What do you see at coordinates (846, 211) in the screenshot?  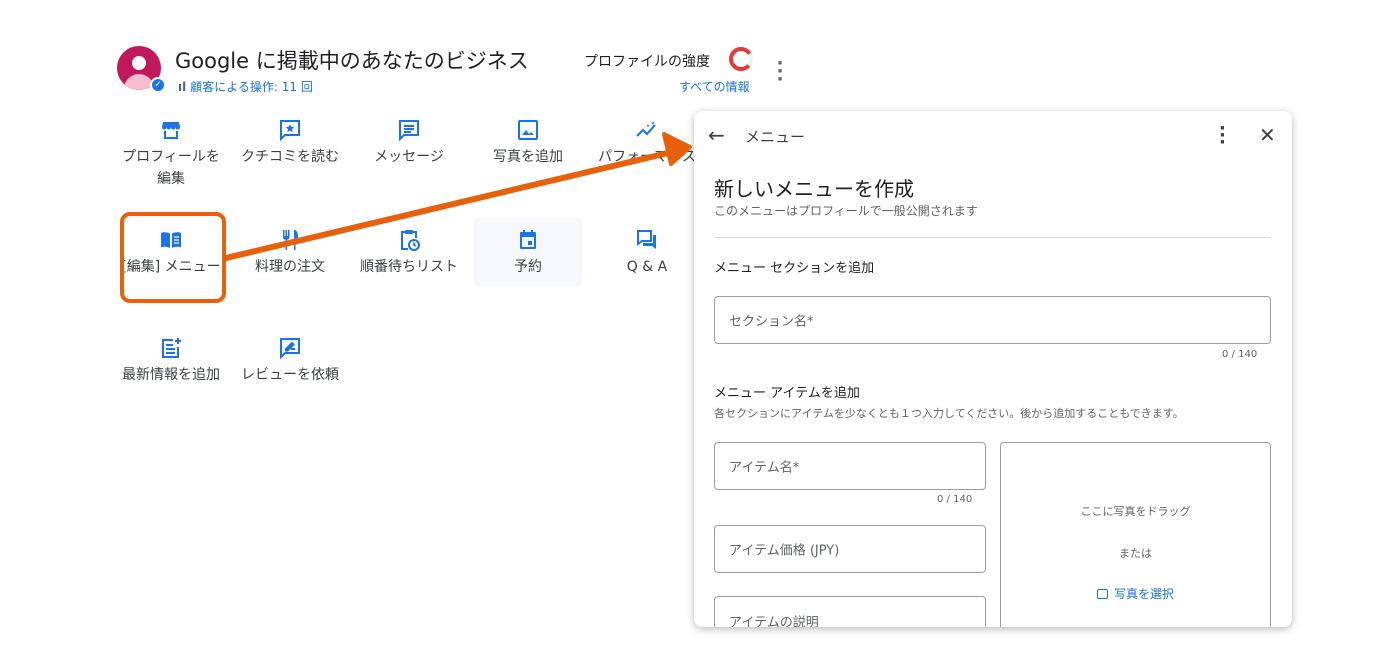 I see `panel-subheading: このメニューはプロフィールで一般公開されます` at bounding box center [846, 211].